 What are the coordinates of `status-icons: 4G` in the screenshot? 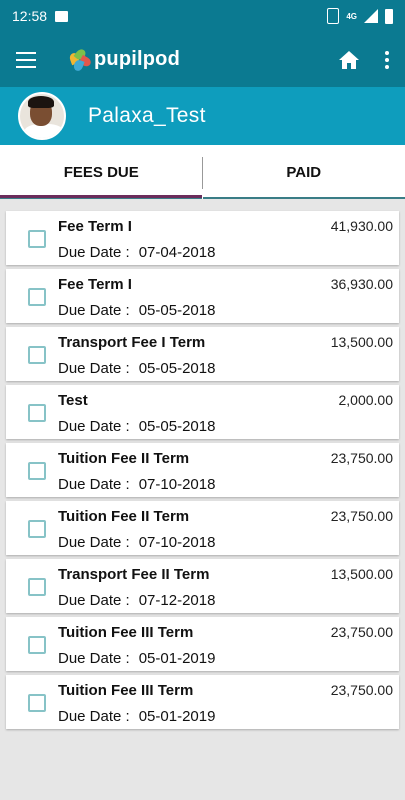 It's located at (360, 16).